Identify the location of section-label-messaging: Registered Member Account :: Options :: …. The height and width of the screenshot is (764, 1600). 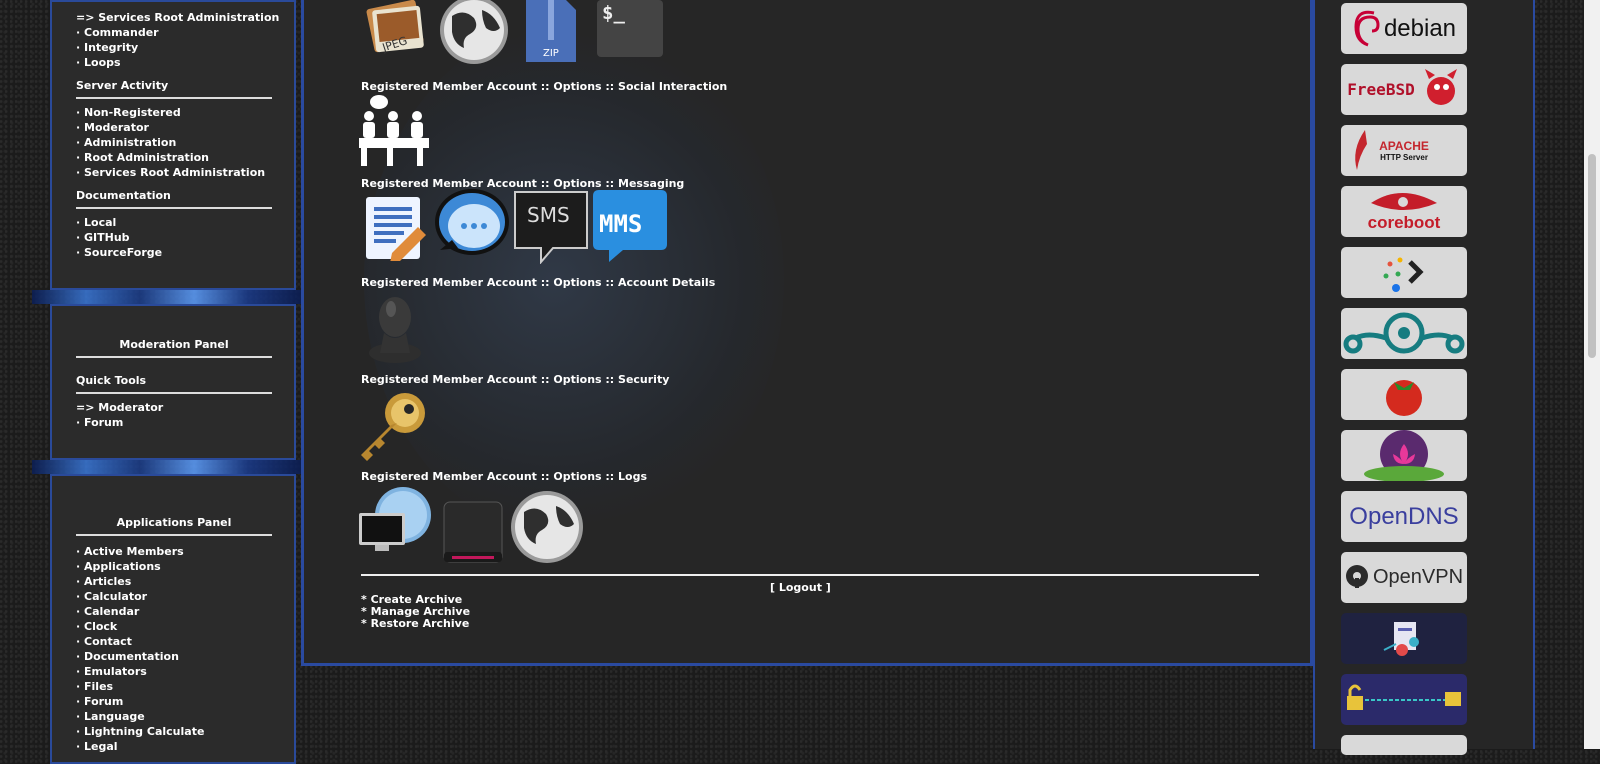
(523, 183).